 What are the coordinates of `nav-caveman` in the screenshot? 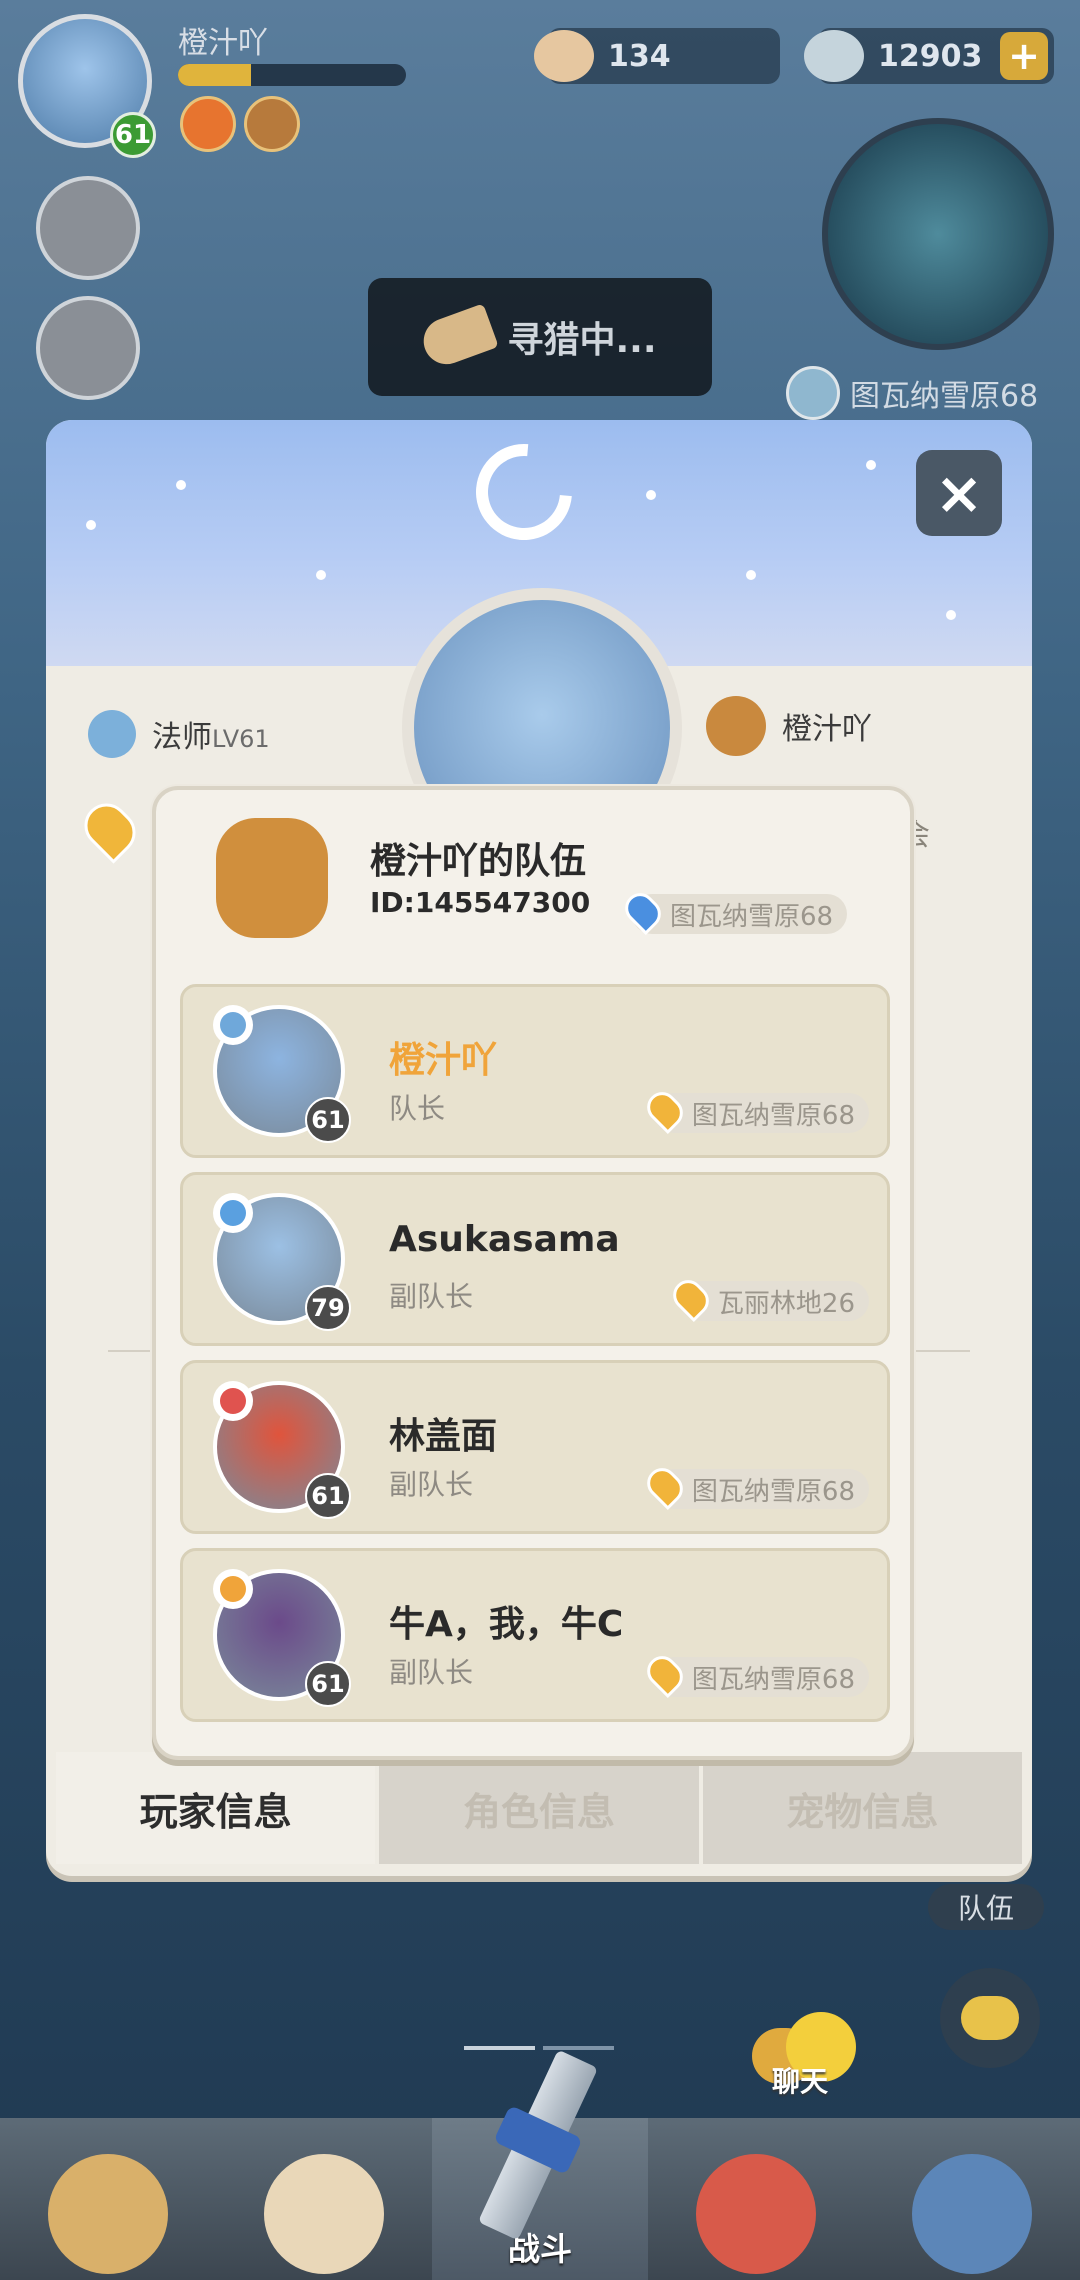 It's located at (108, 2199).